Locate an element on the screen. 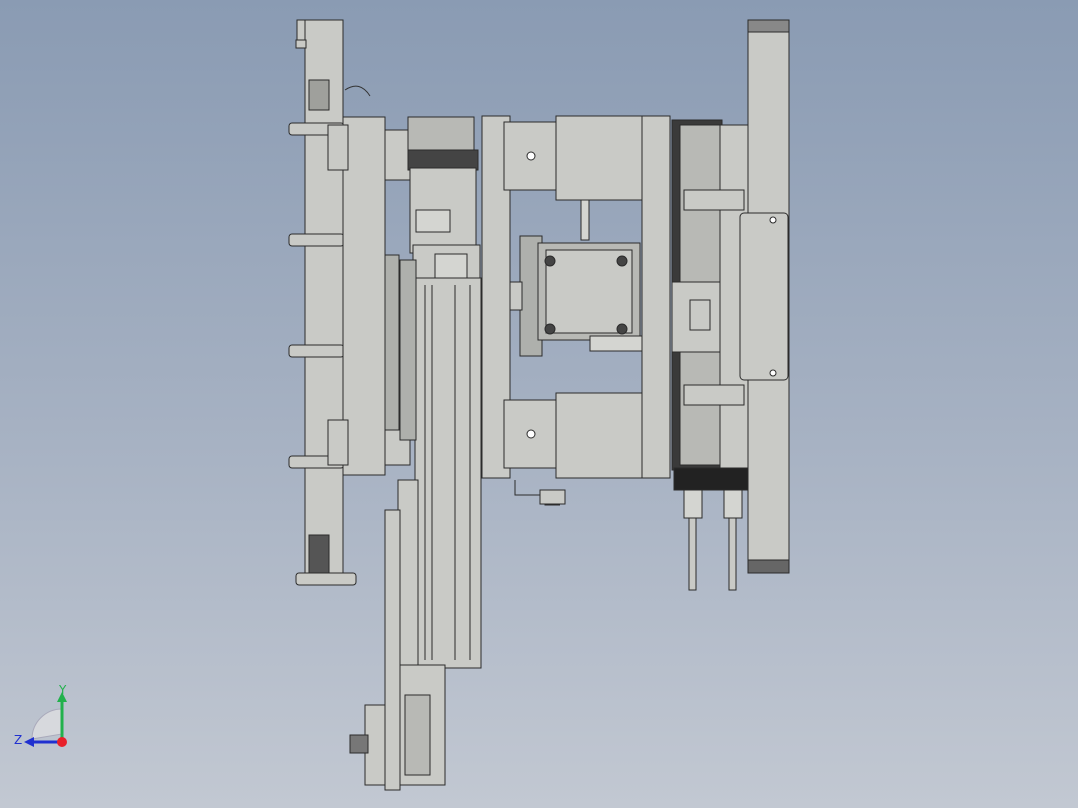 Image resolution: width=1078 pixels, height=808 pixels. y-axis-label: Y is located at coordinates (62, 690).